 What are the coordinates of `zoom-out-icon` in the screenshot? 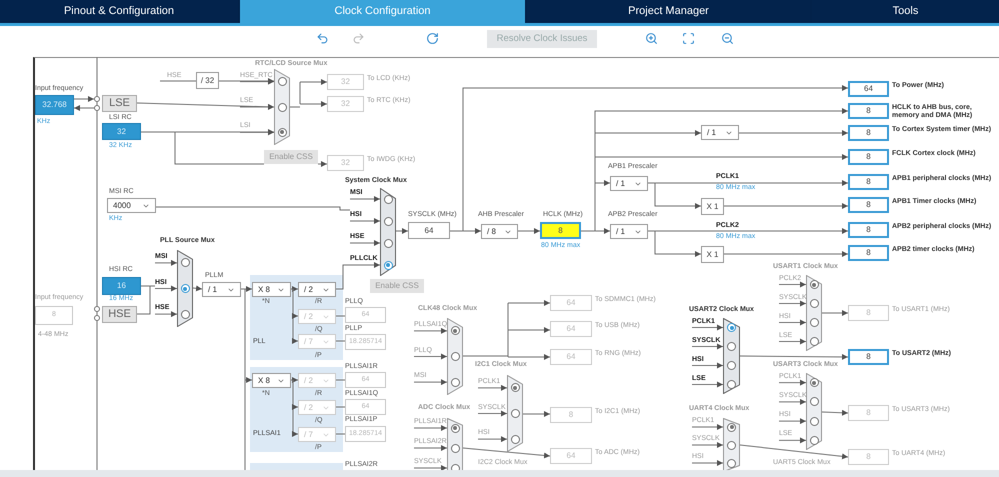 It's located at (727, 38).